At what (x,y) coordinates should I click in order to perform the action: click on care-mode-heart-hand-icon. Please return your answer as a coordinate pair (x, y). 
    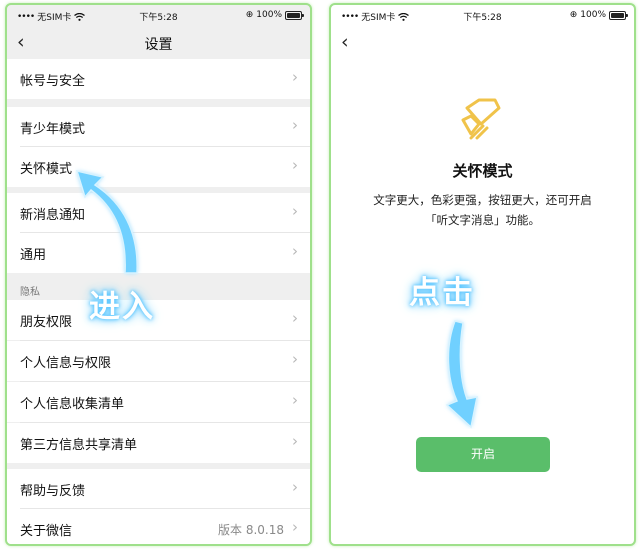
    Looking at the image, I should click on (481, 119).